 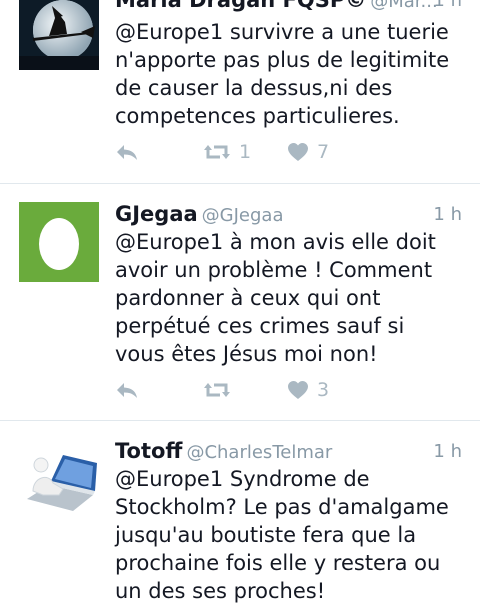 I want to click on like-button: 3, so click(x=308, y=390).